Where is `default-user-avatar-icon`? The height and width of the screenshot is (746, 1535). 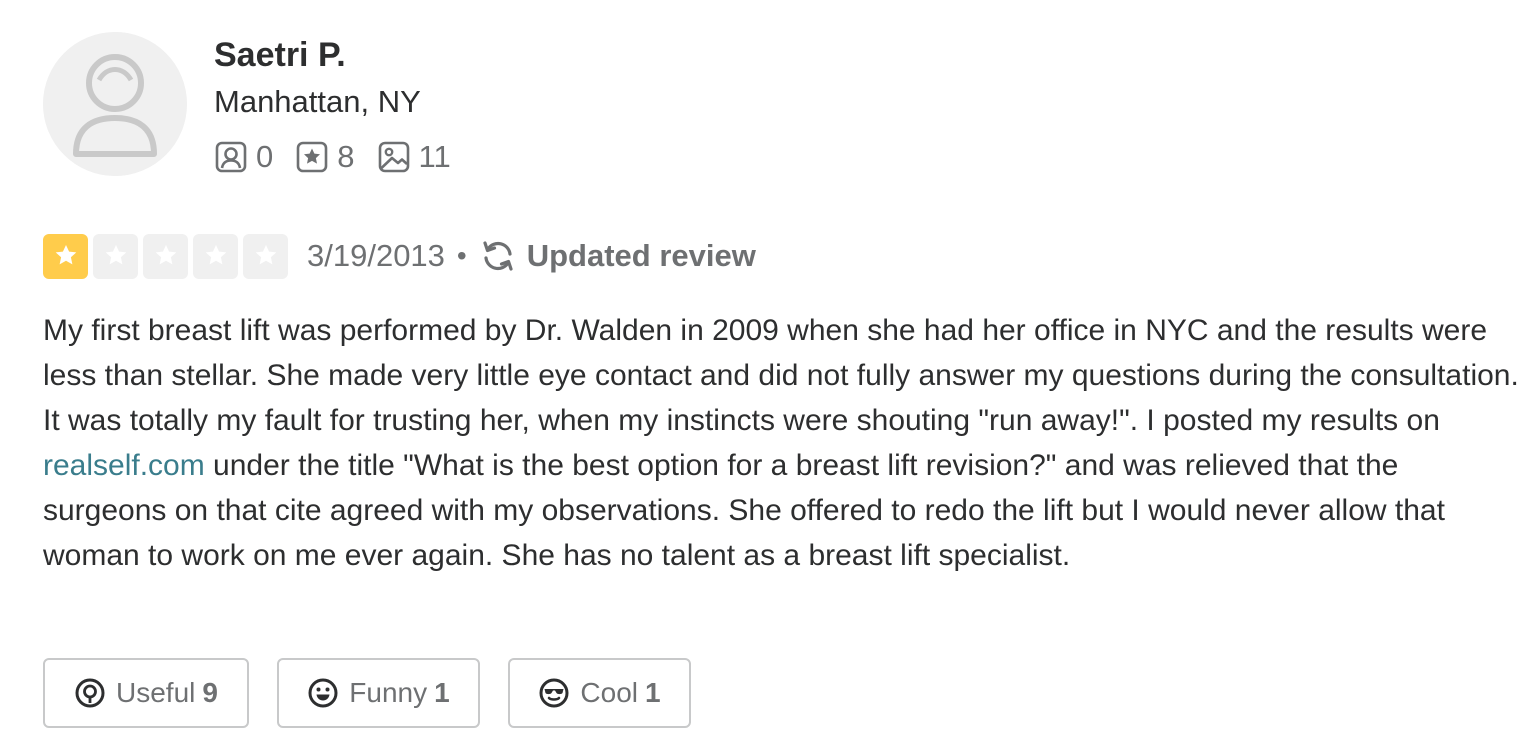
default-user-avatar-icon is located at coordinates (115, 104).